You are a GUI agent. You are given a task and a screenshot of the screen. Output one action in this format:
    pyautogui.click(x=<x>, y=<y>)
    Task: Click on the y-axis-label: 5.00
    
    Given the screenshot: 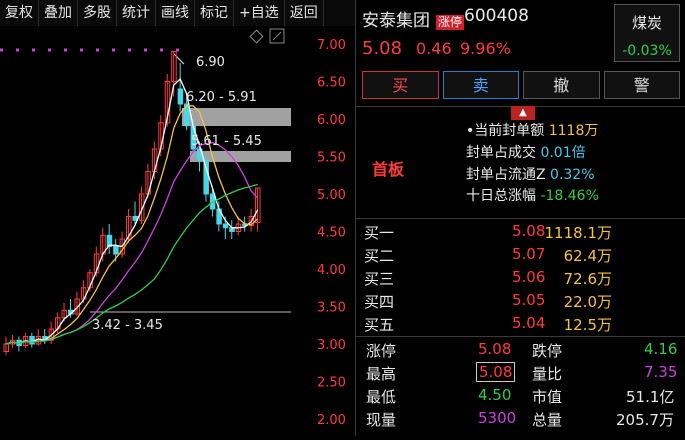 What is the action you would take?
    pyautogui.click(x=331, y=195)
    